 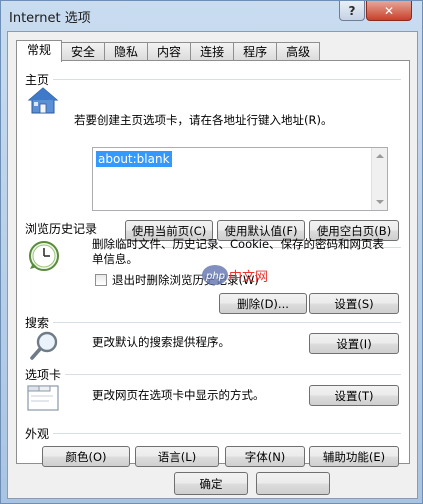 I want to click on scroll-up-icon, so click(x=380, y=156).